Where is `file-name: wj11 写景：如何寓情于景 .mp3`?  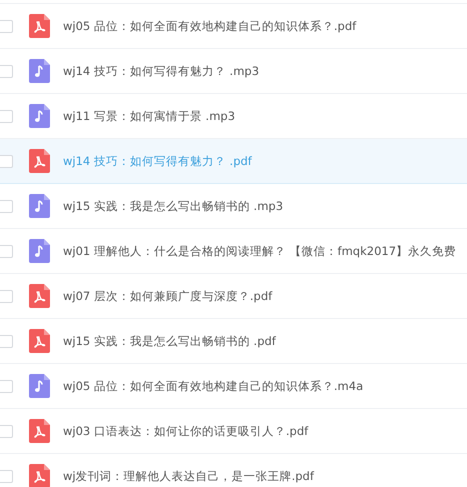
file-name: wj11 写景：如何寓情于景 .mp3 is located at coordinates (149, 116).